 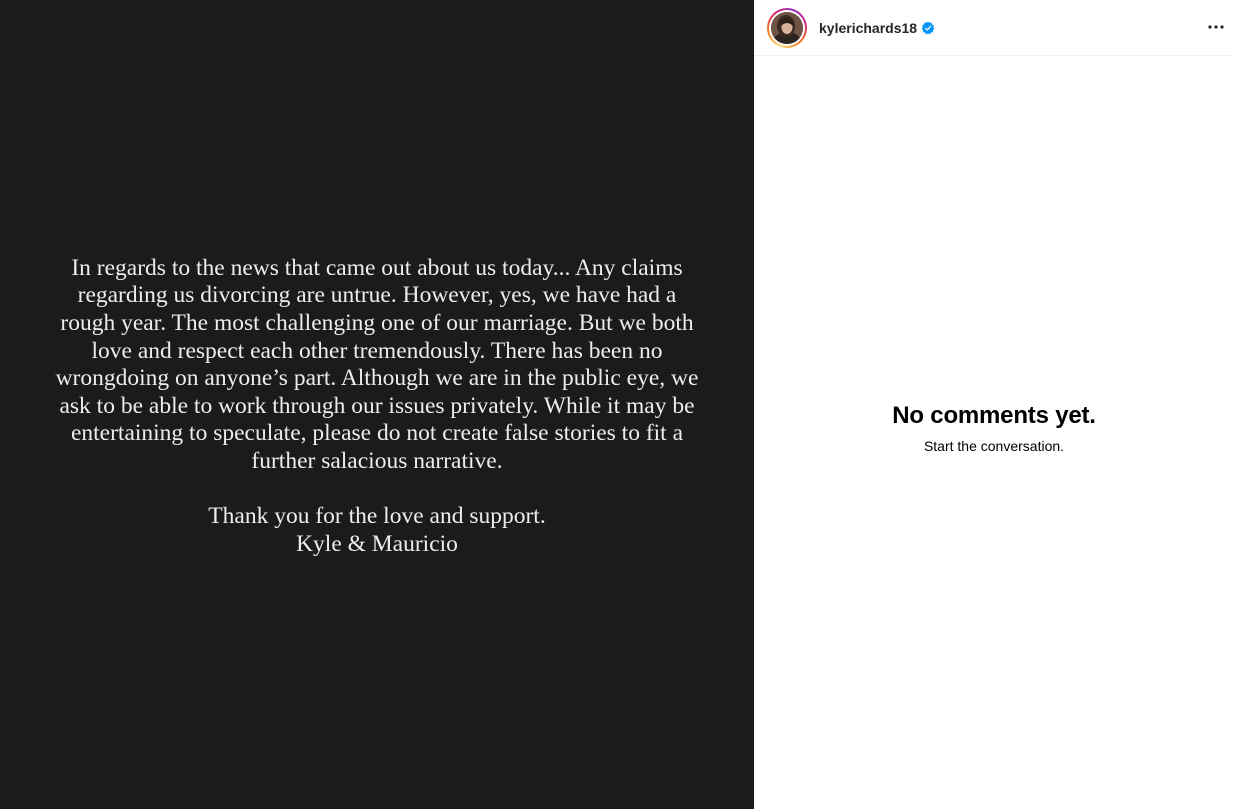 I want to click on avatar, so click(x=787, y=27).